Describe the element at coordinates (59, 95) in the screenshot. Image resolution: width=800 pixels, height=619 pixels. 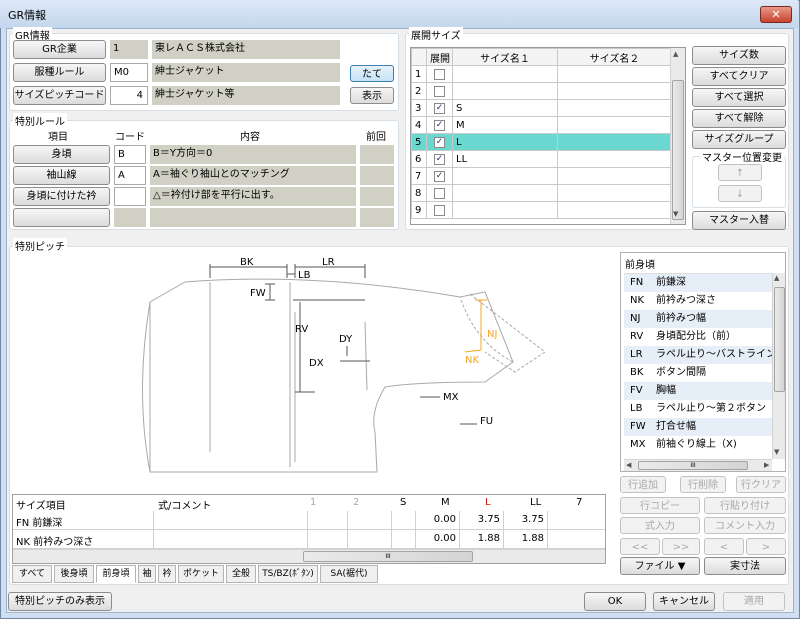
I see `size-pitch-code-button: サイズピッチコード` at that location.